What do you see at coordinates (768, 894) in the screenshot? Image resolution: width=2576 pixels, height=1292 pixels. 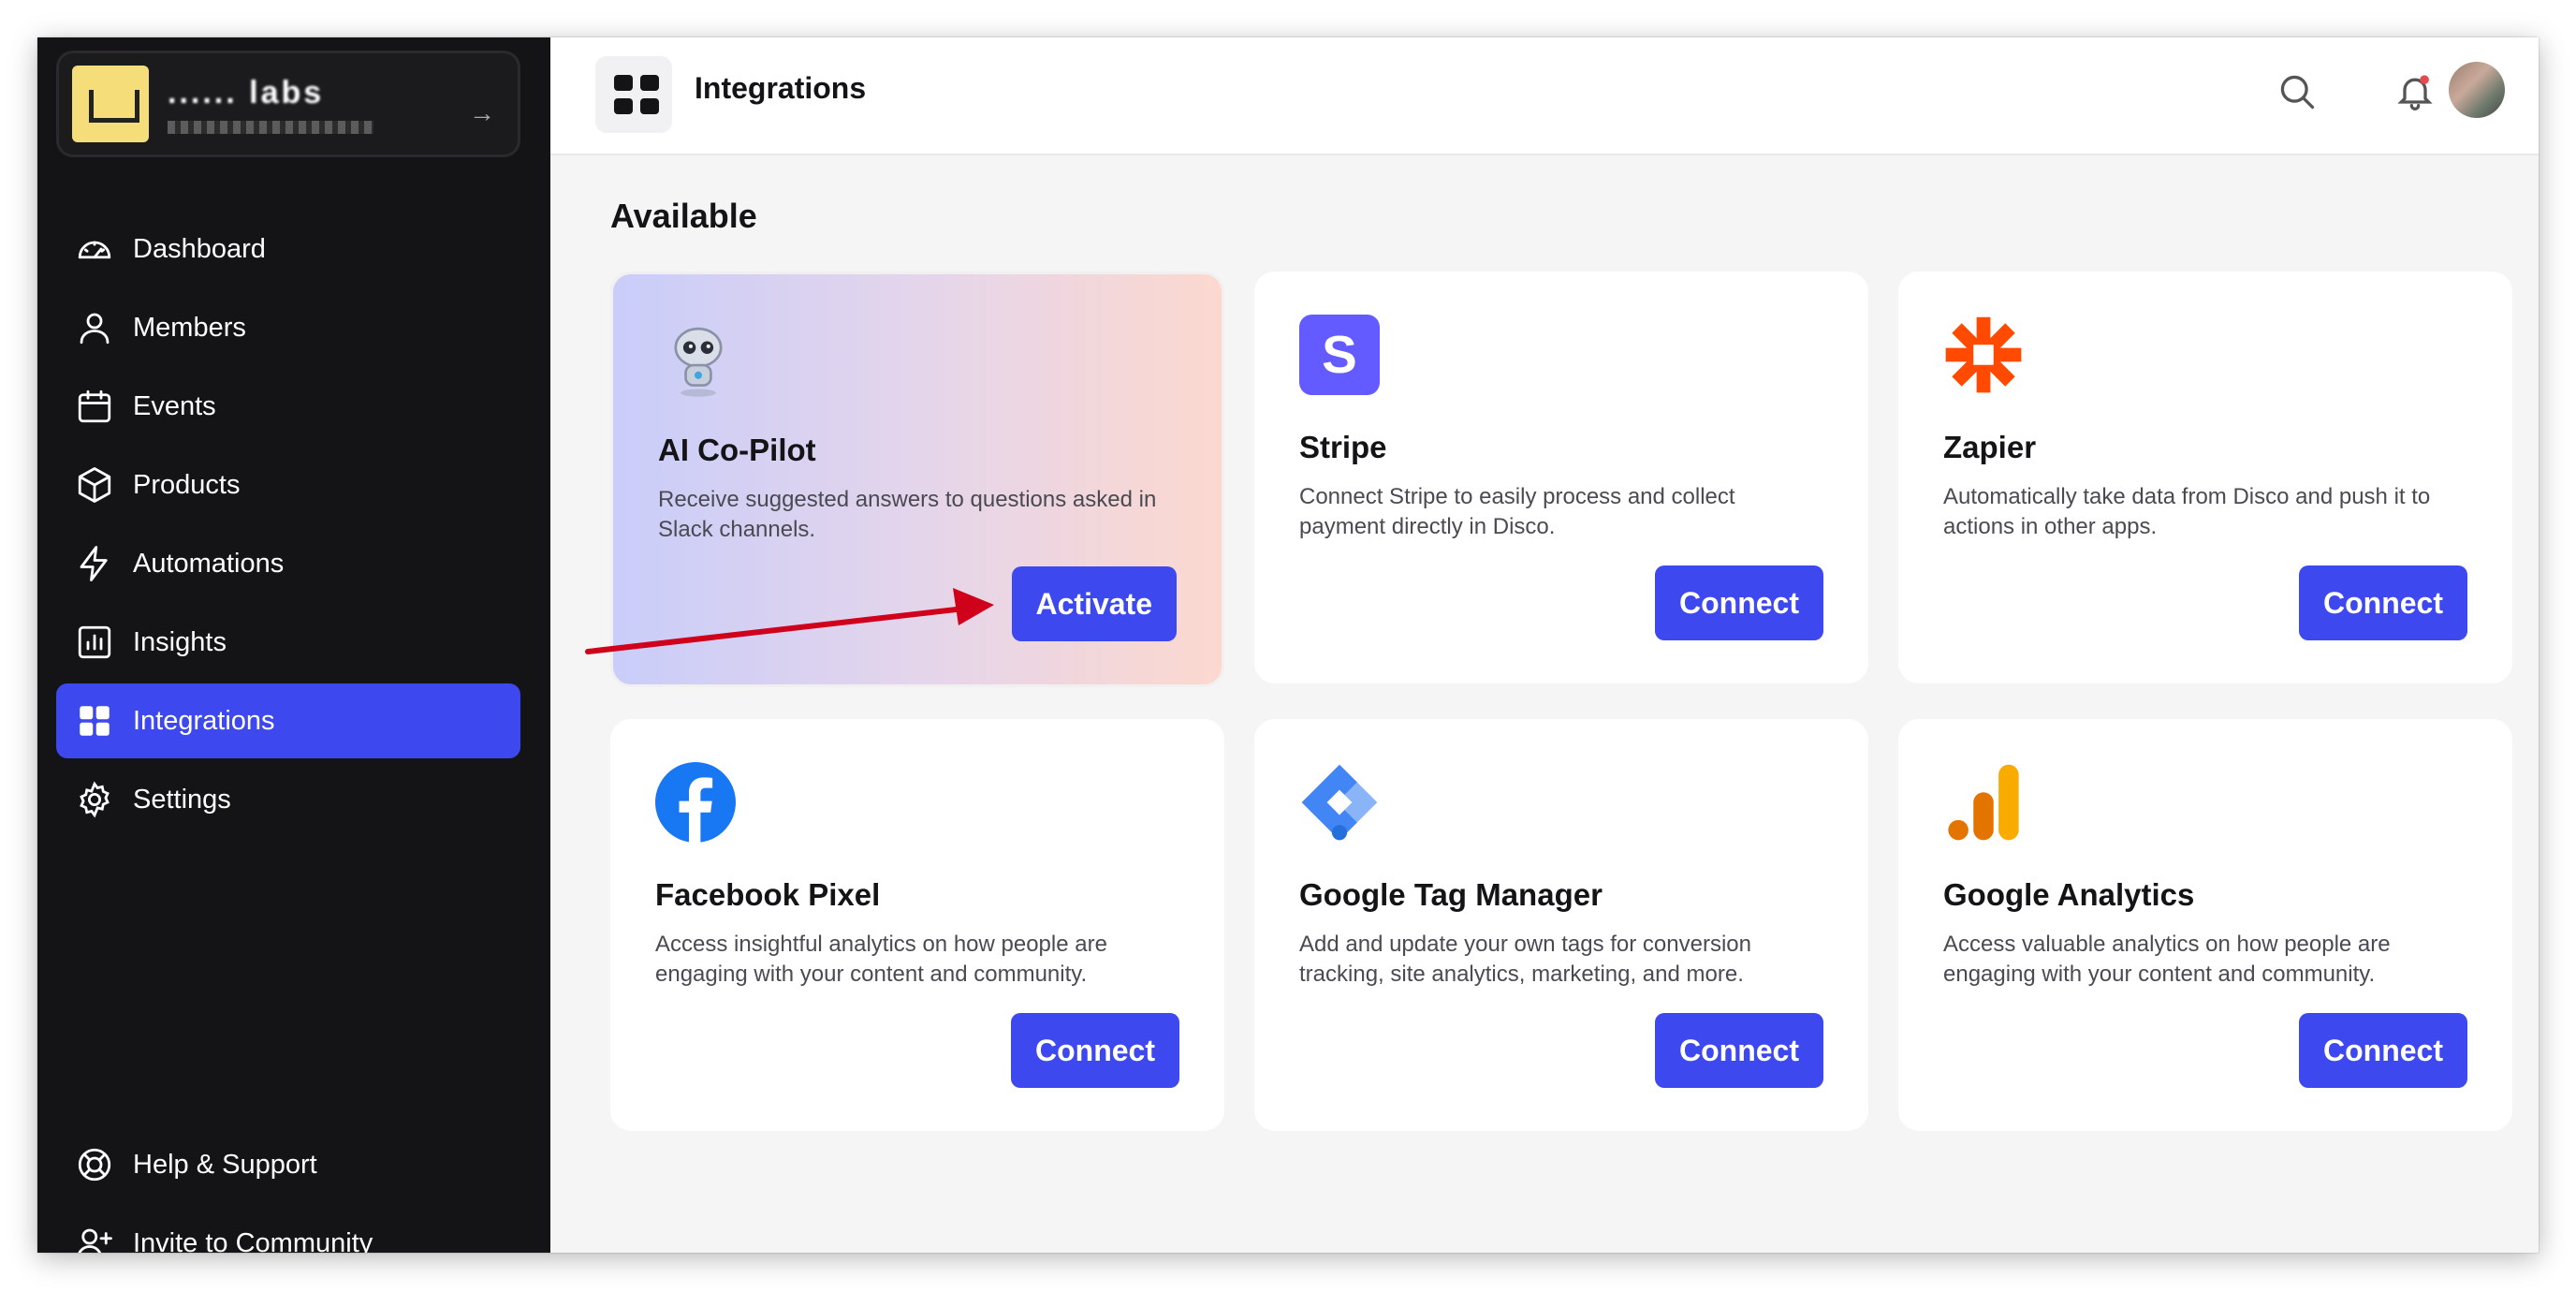 I see `card-title: Facebook Pixel` at bounding box center [768, 894].